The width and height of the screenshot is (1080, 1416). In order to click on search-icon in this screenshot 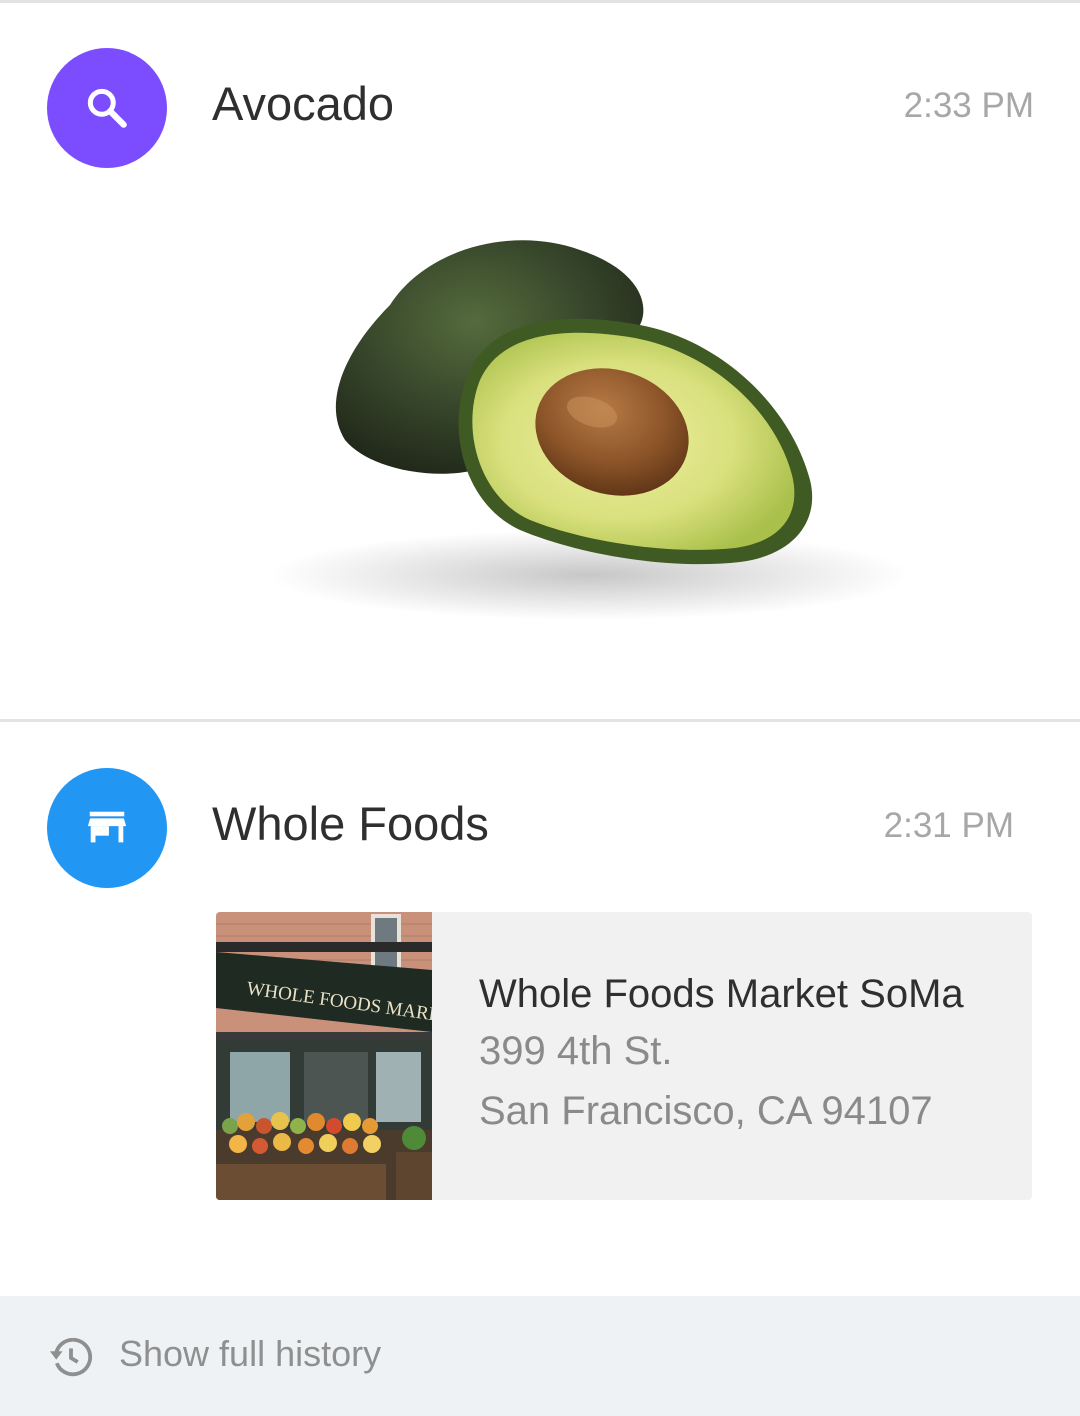, I will do `click(107, 108)`.